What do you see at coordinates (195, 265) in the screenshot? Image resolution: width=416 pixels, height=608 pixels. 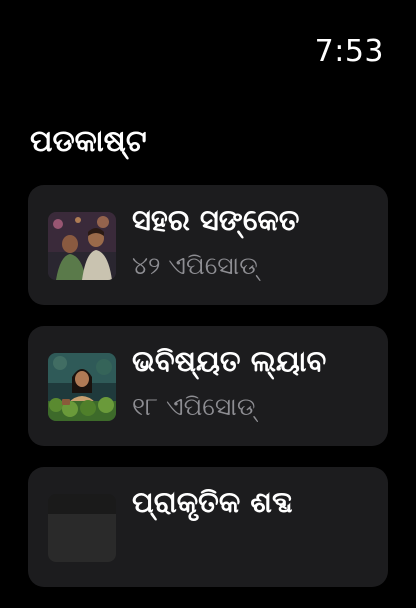 I see `podcast-episode-count: ୪୨ ଏପିସୋଡ୍` at bounding box center [195, 265].